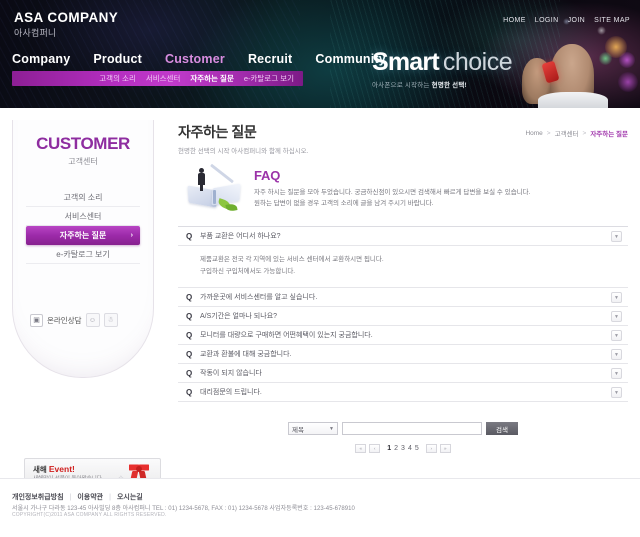  What do you see at coordinates (431, 449) in the screenshot?
I see `pagination-next: ›` at bounding box center [431, 449].